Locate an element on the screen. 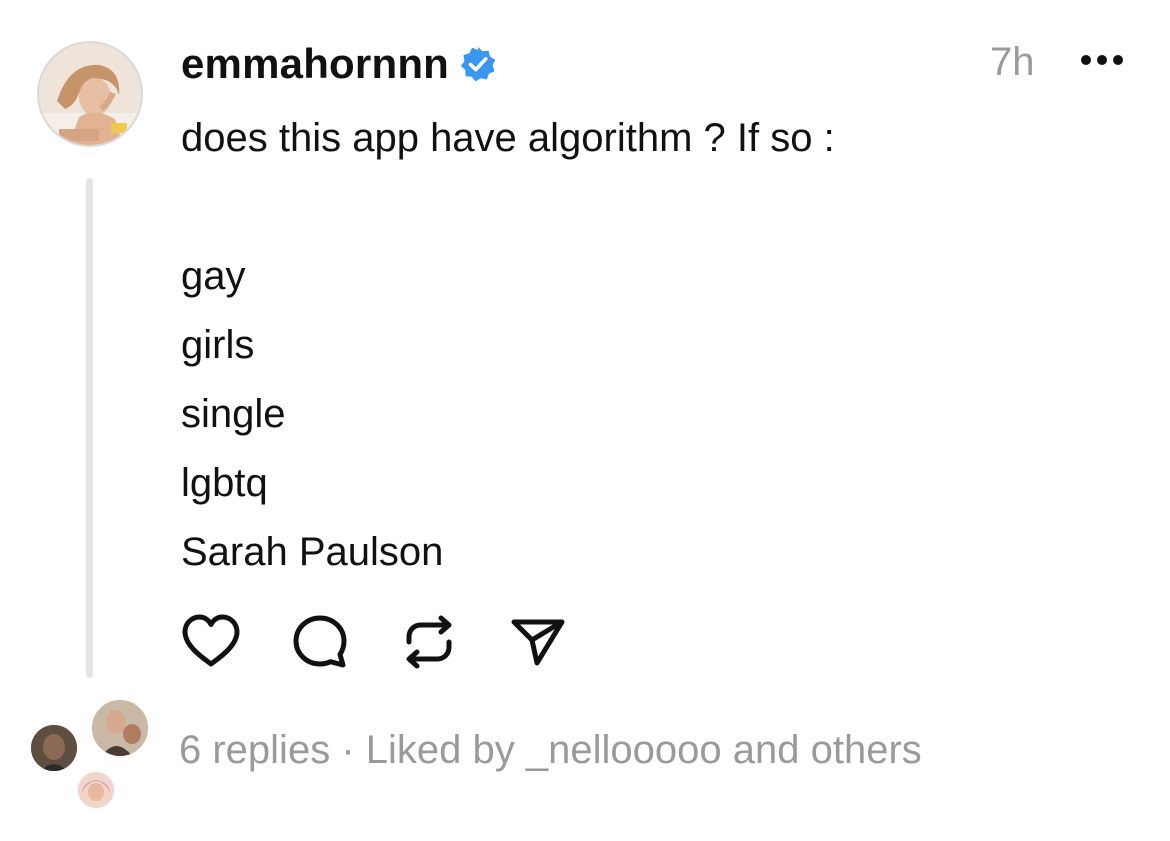 This screenshot has width=1170, height=841. share-button is located at coordinates (538, 642).